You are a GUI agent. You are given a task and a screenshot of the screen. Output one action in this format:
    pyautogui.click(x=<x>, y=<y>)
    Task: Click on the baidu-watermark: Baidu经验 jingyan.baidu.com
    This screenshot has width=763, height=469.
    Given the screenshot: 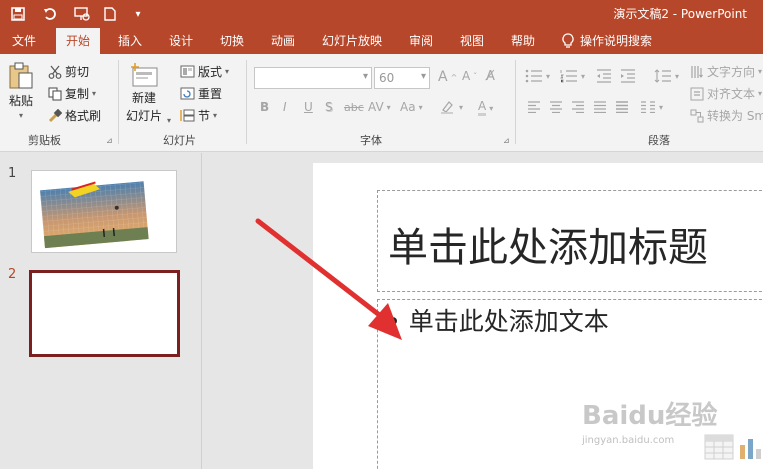 What is the action you would take?
    pyautogui.click(x=671, y=430)
    